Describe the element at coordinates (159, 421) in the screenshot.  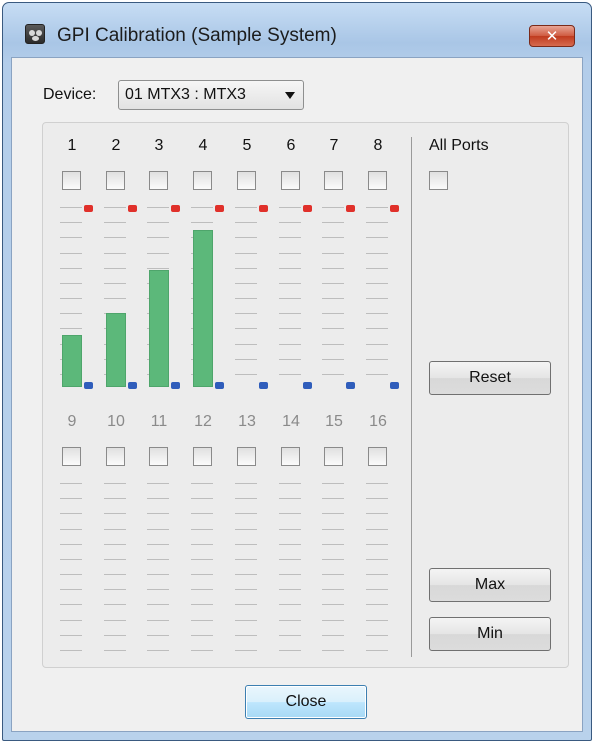
I see `channel-number: 11` at that location.